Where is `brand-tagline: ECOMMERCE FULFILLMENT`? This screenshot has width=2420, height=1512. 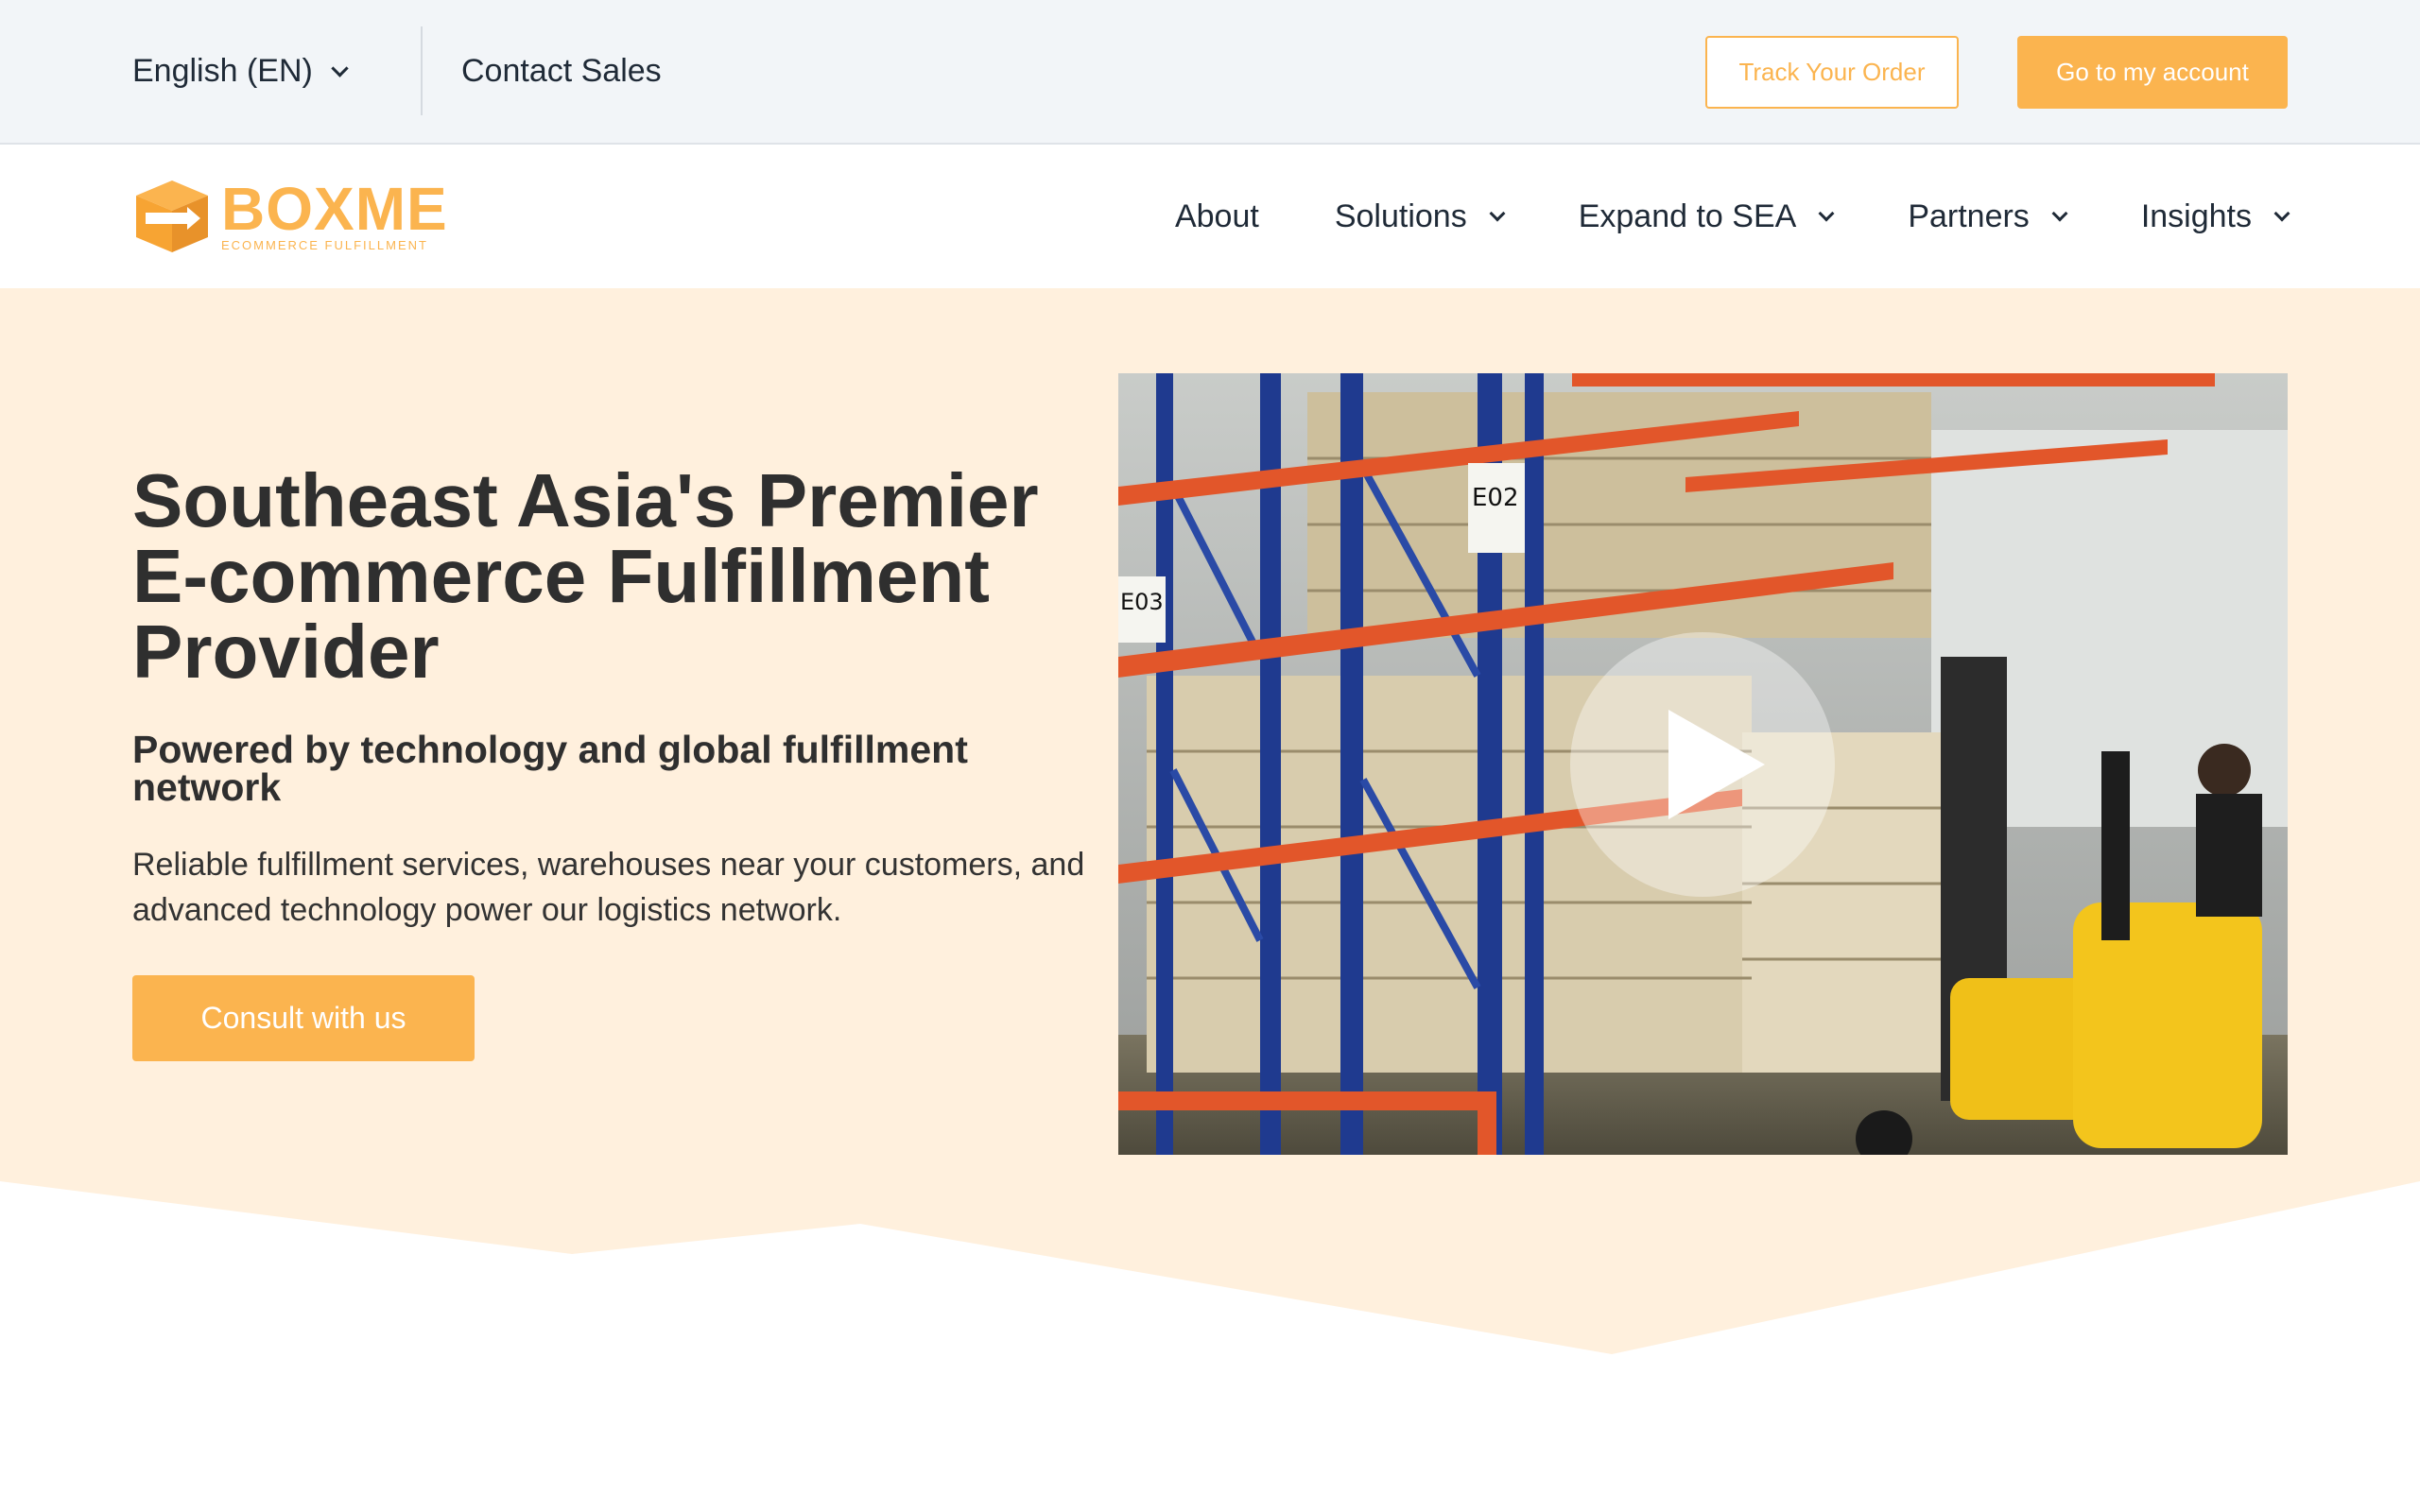 brand-tagline: ECOMMERCE FULFILLMENT is located at coordinates (325, 245).